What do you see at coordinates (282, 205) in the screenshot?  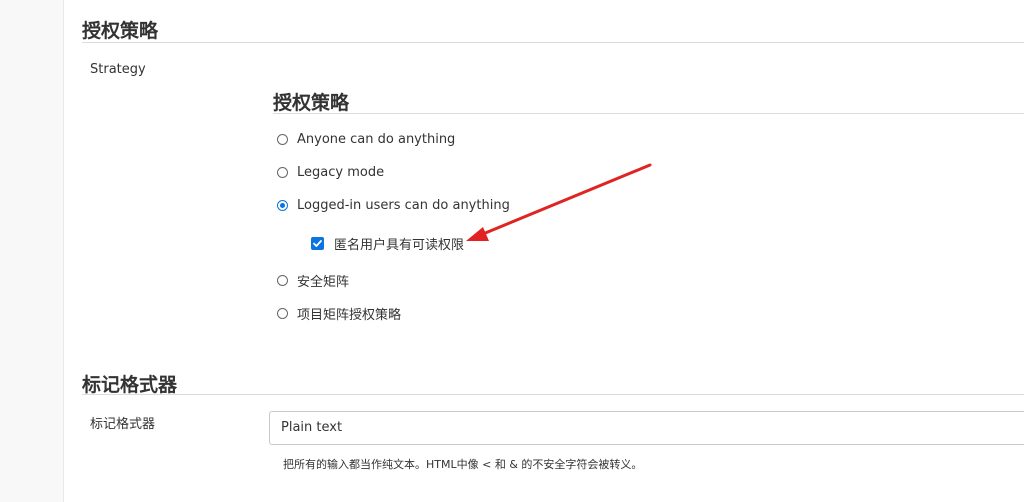 I see `radio-button-selected` at bounding box center [282, 205].